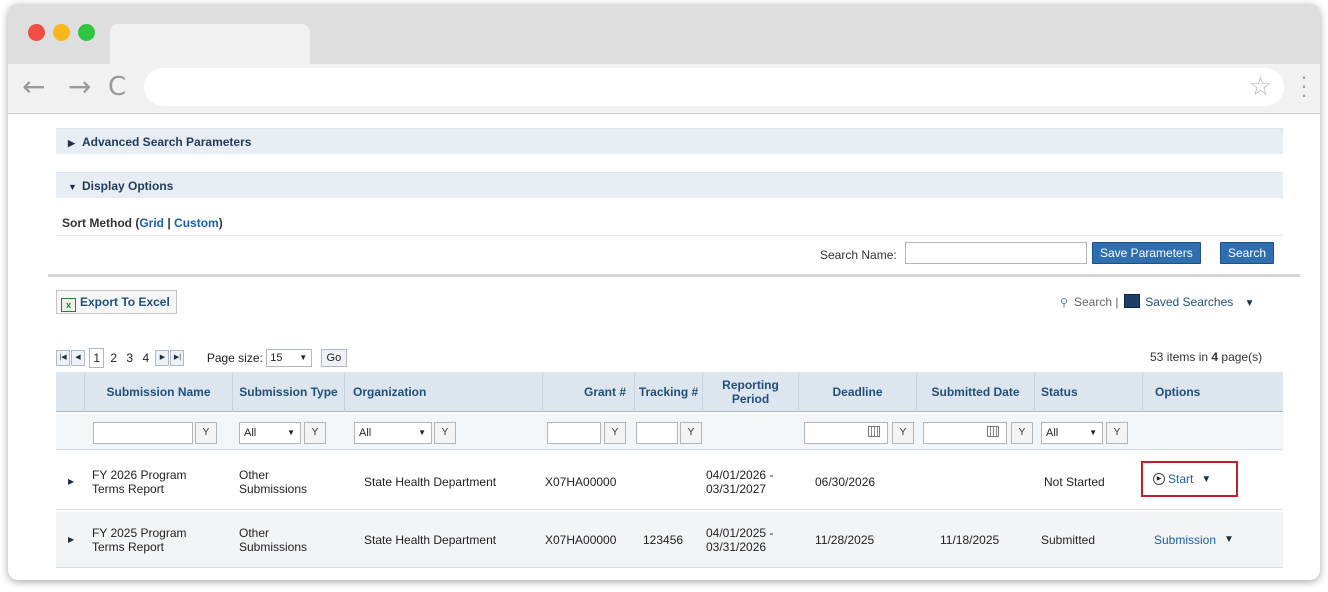 This screenshot has width=1328, height=592. I want to click on saved-searches-area: ⚲ Search | Saved Searches ▼, so click(1157, 303).